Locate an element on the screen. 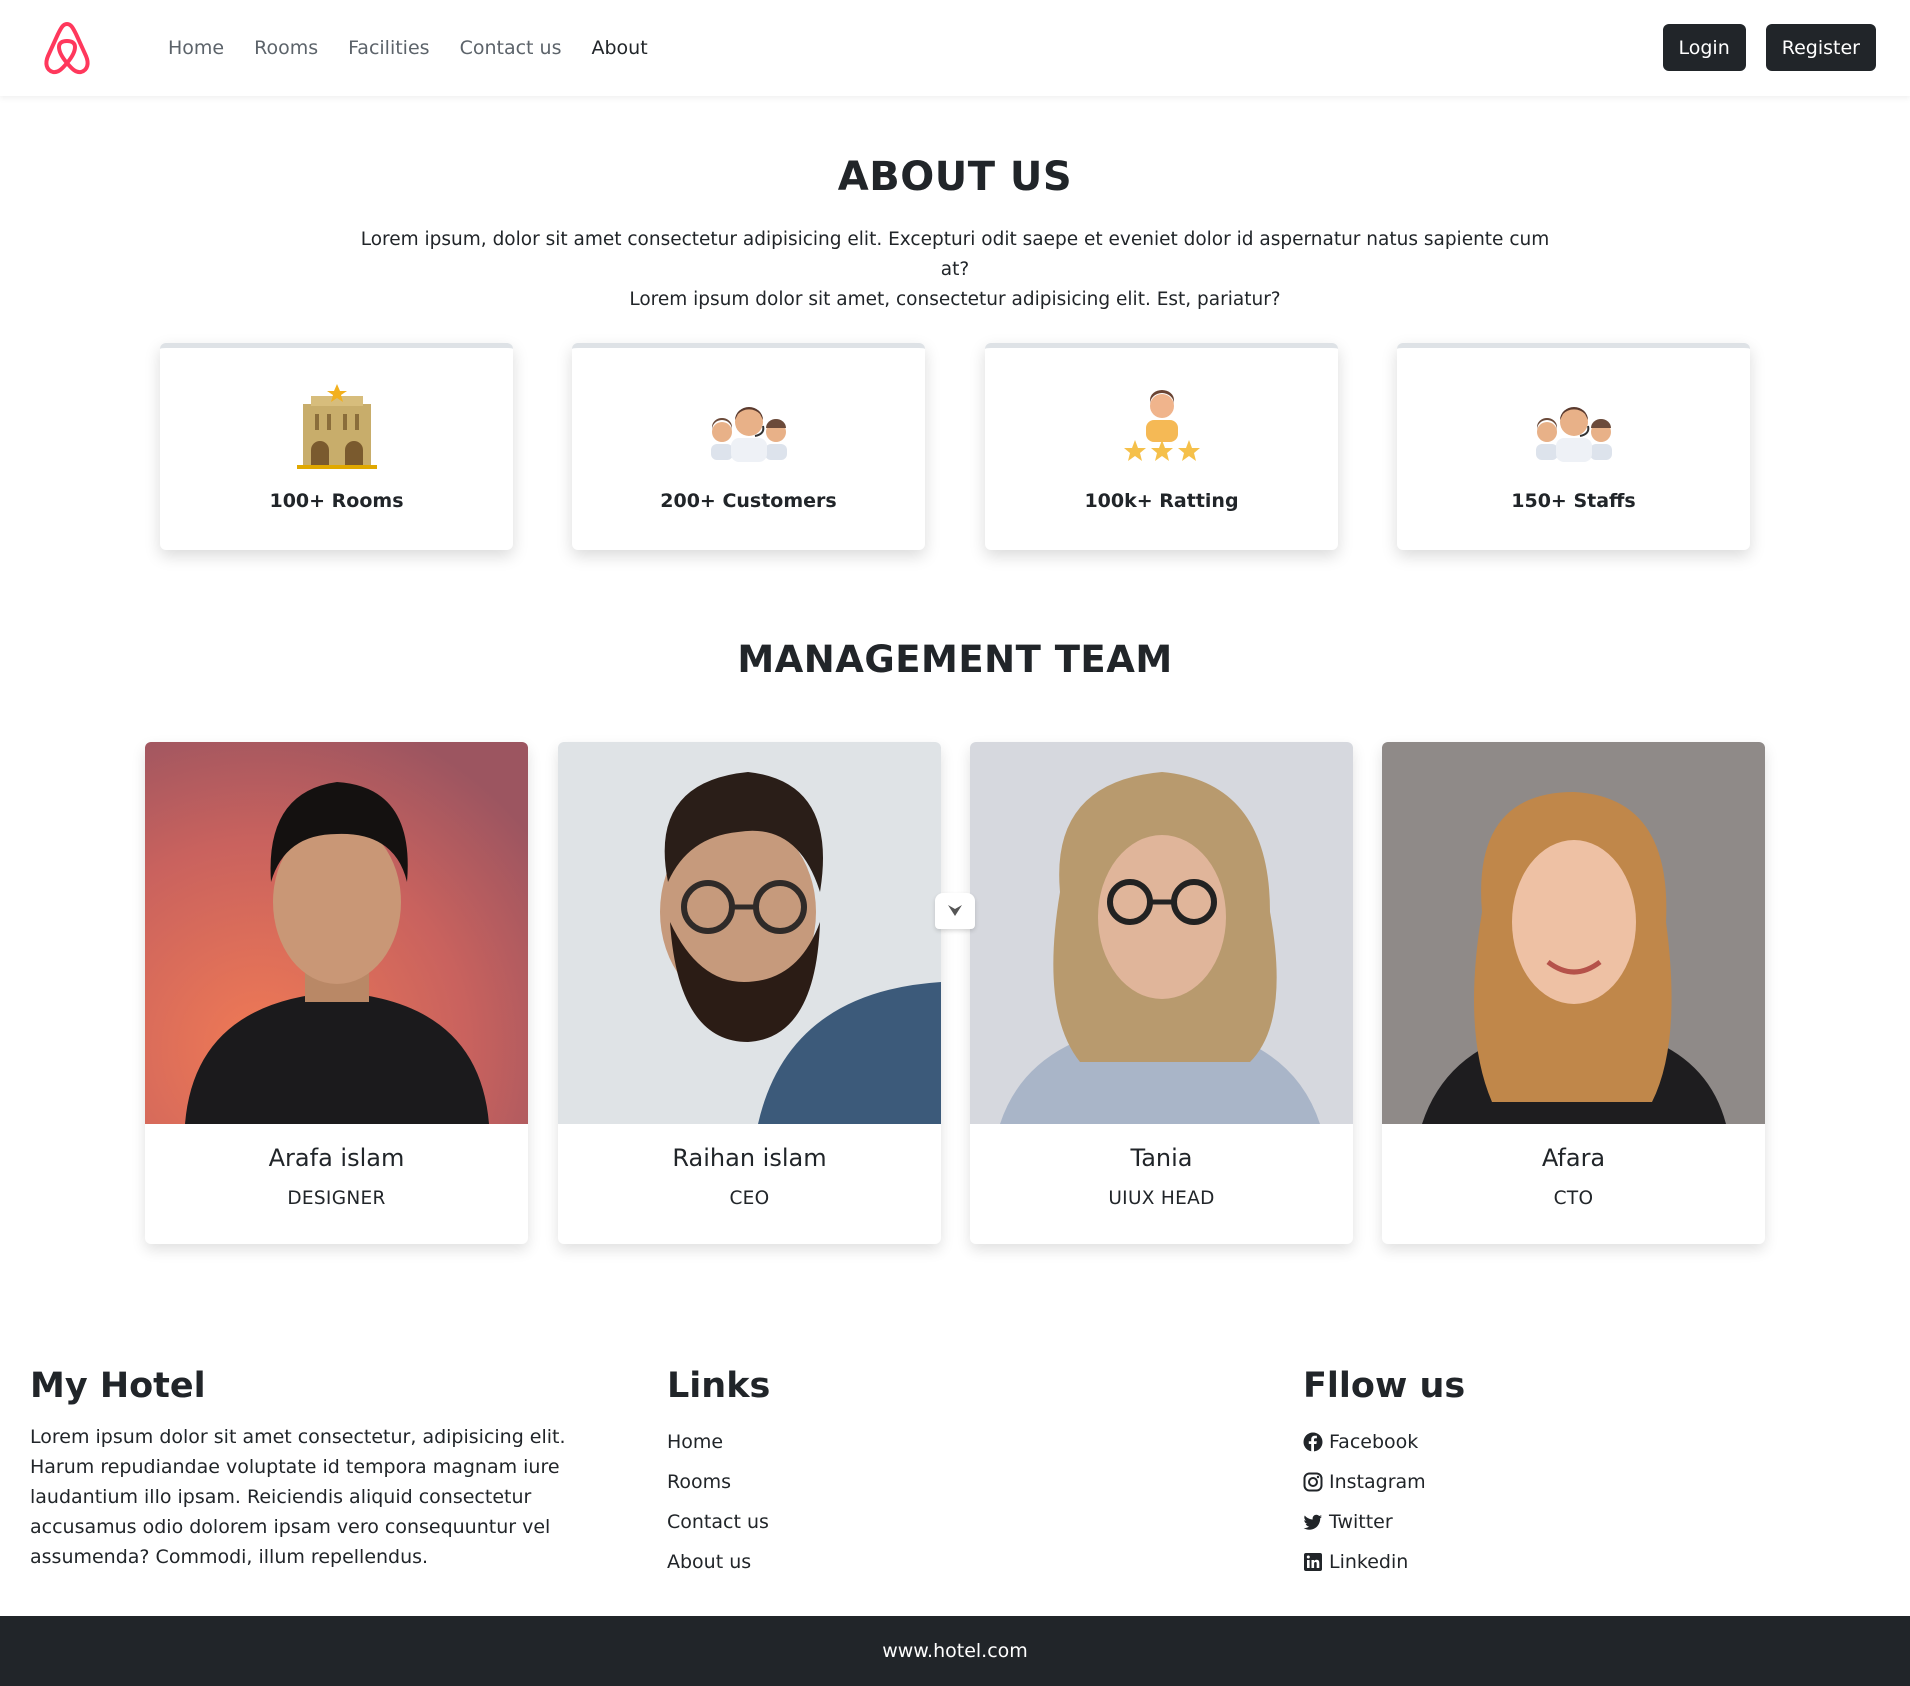  stat-label-rooms: 100+ Rooms is located at coordinates (336, 501).